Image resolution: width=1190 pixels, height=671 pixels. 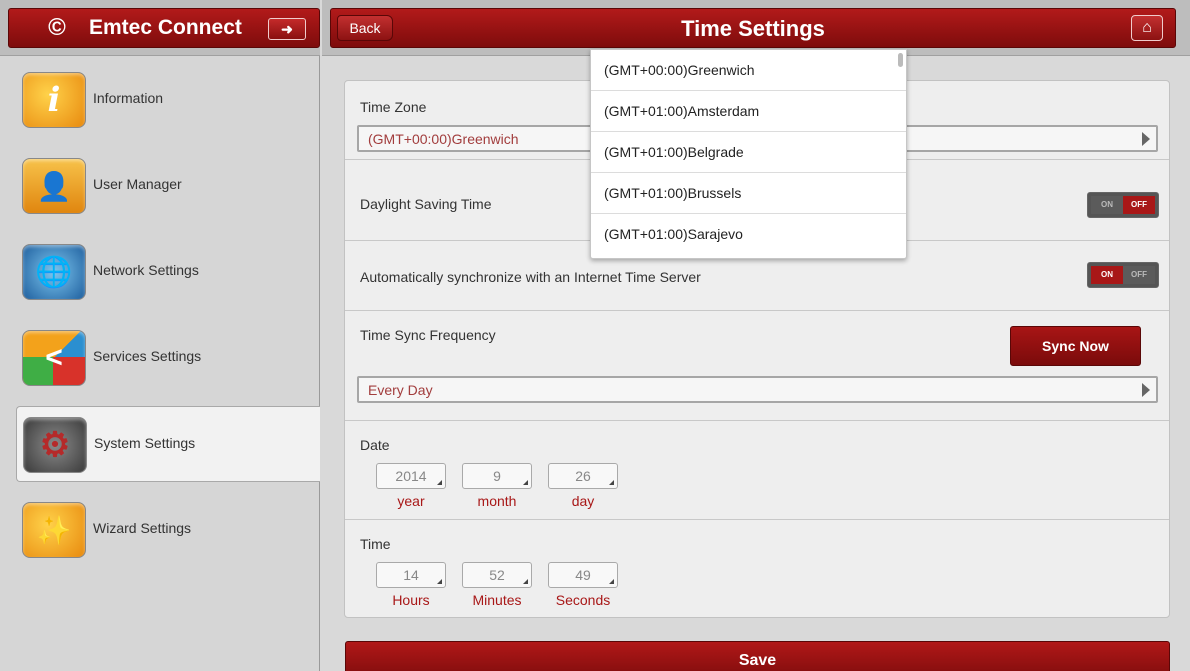 I want to click on sidebar-item-wizard-settings: ✨ Wizard Settings, so click(x=168, y=530).